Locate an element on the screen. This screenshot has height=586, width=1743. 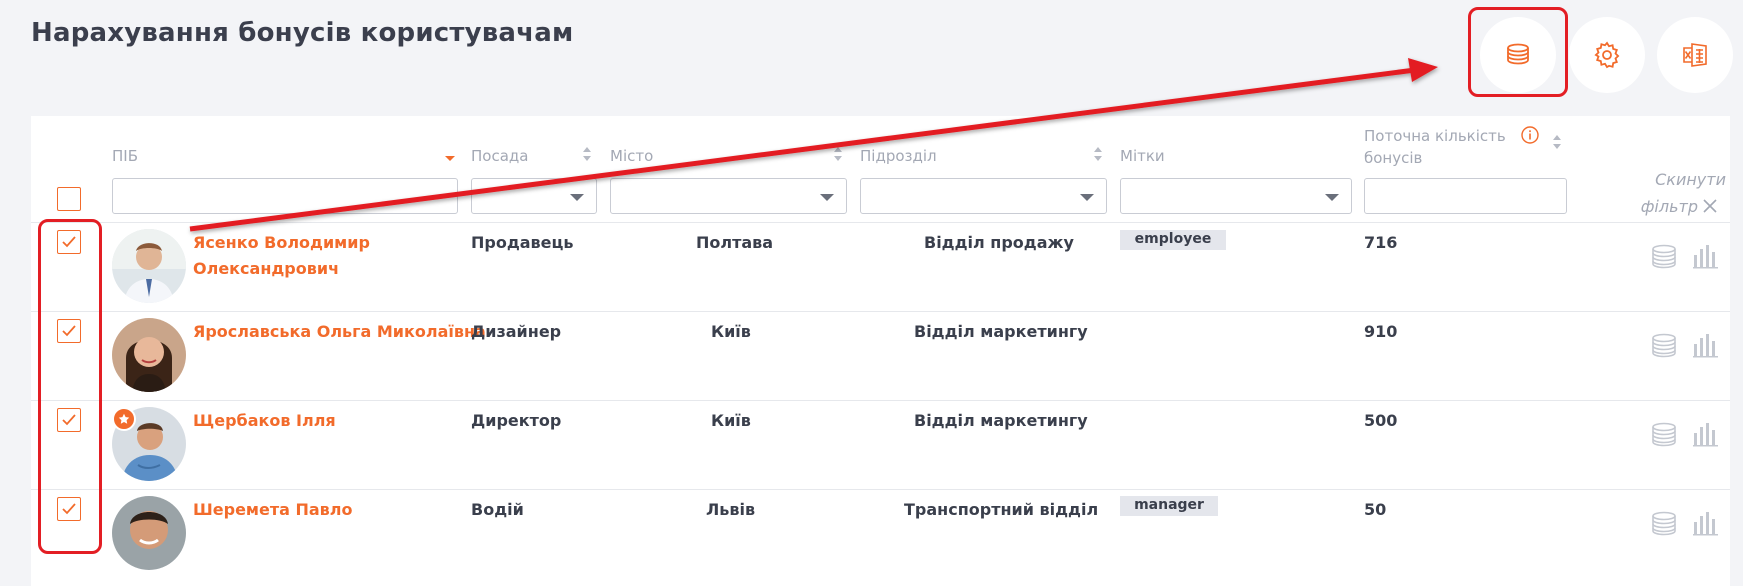
user-name-link: Ярославська Ольга Миколаївна is located at coordinates (339, 332).